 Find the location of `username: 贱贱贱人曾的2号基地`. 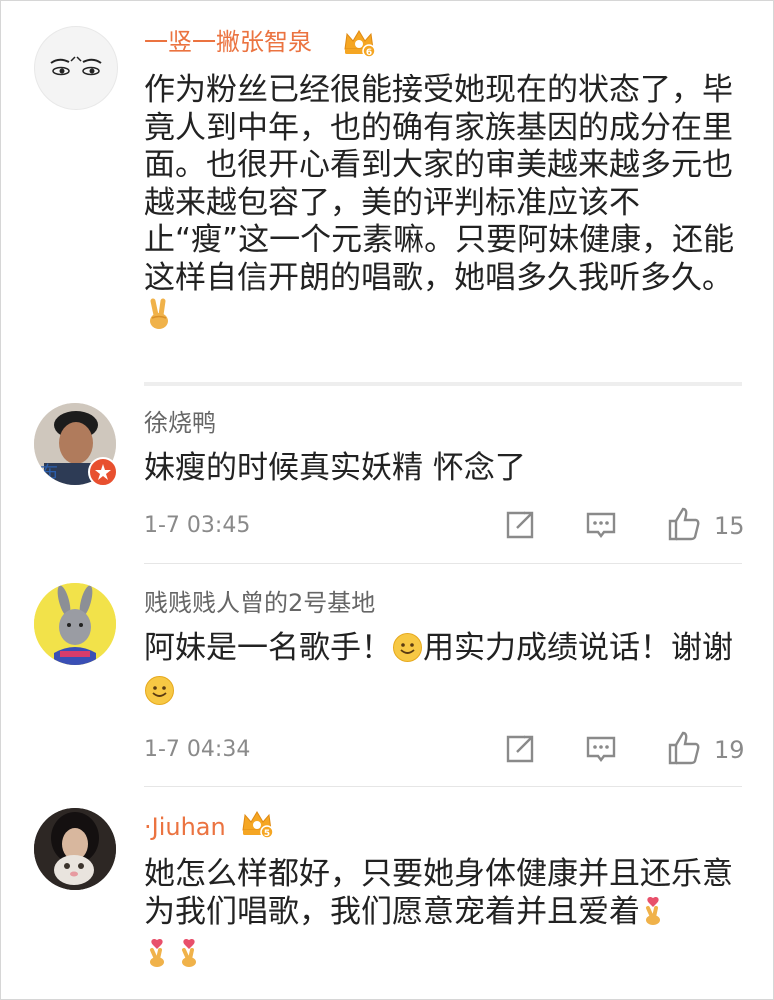

username: 贱贱贱人曾的2号基地 is located at coordinates (259, 603).